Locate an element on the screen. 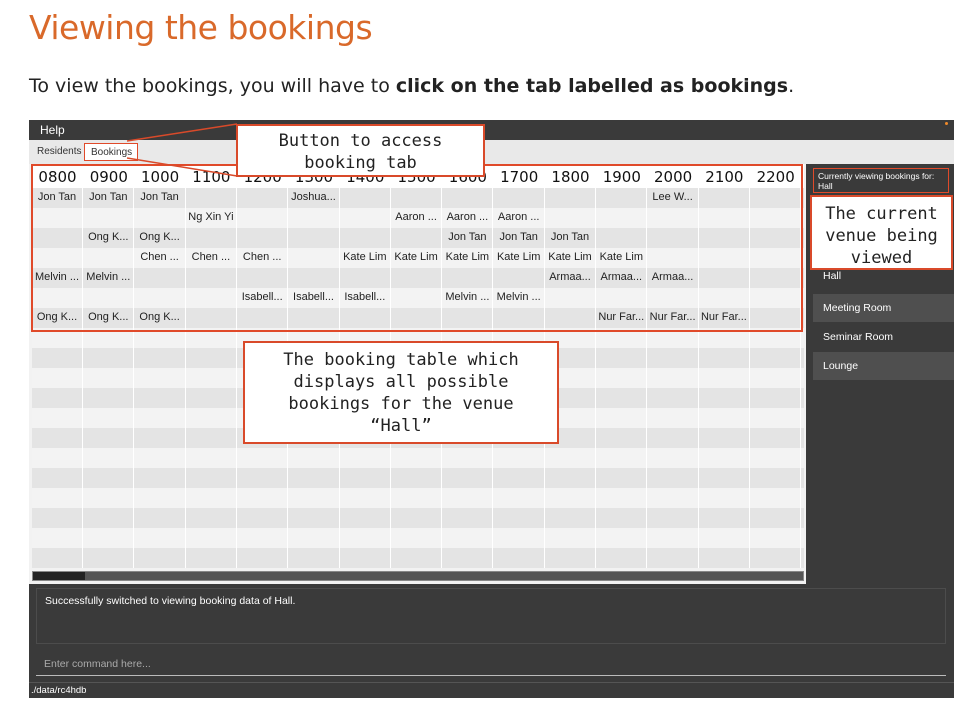  venue-item-lounge: Lounge is located at coordinates (883, 366).